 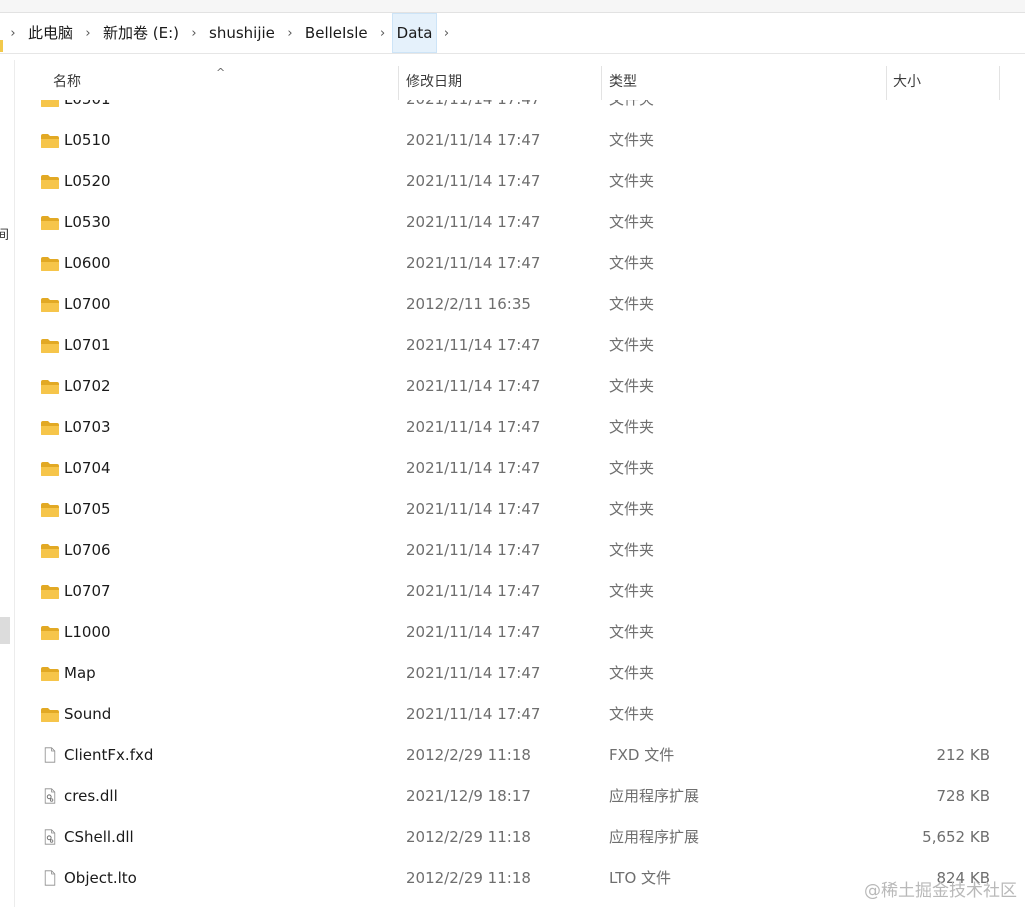 I want to click on file-name: L0707, so click(x=87, y=591).